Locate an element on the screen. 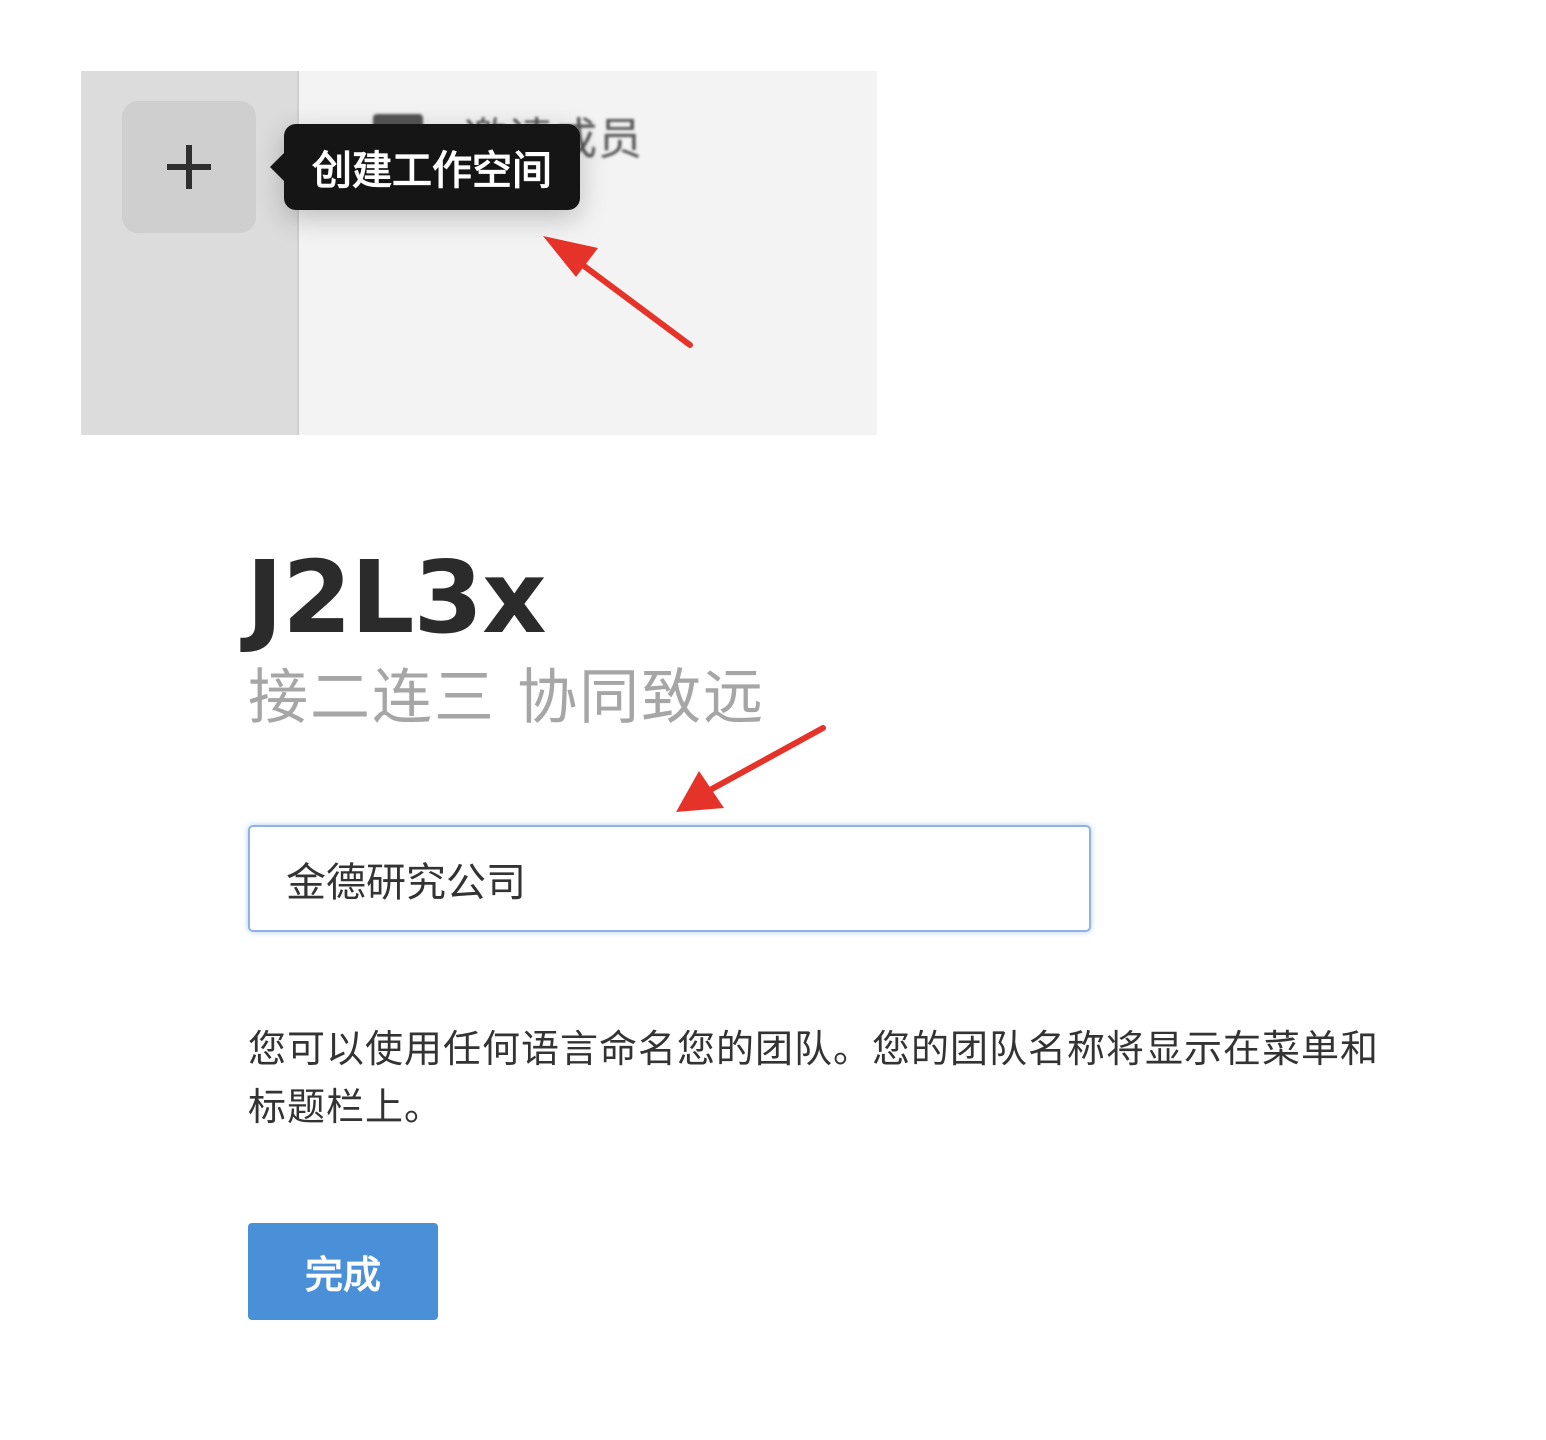 The width and height of the screenshot is (1546, 1440). create-workspace-tooltip: 创建工作空间 is located at coordinates (425, 167).